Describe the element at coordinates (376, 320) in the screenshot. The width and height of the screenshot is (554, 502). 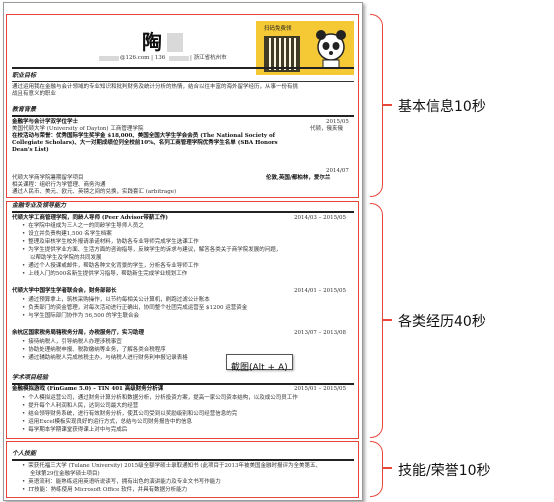
I see `experience-bracket` at that location.